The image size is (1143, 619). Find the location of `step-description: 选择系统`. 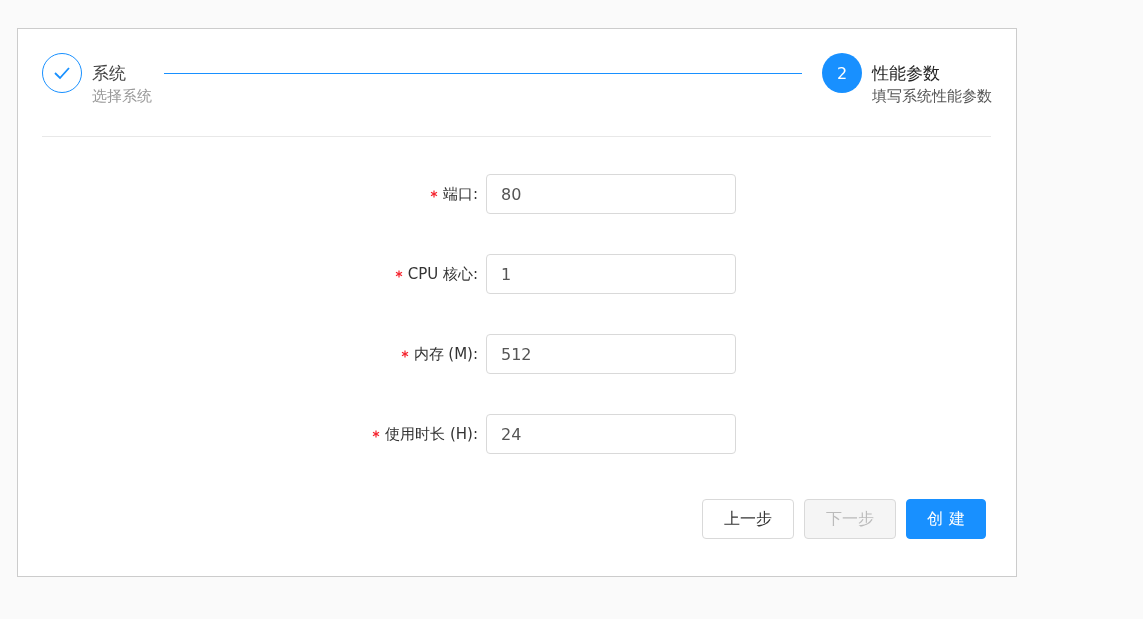

step-description: 选择系统 is located at coordinates (122, 96).